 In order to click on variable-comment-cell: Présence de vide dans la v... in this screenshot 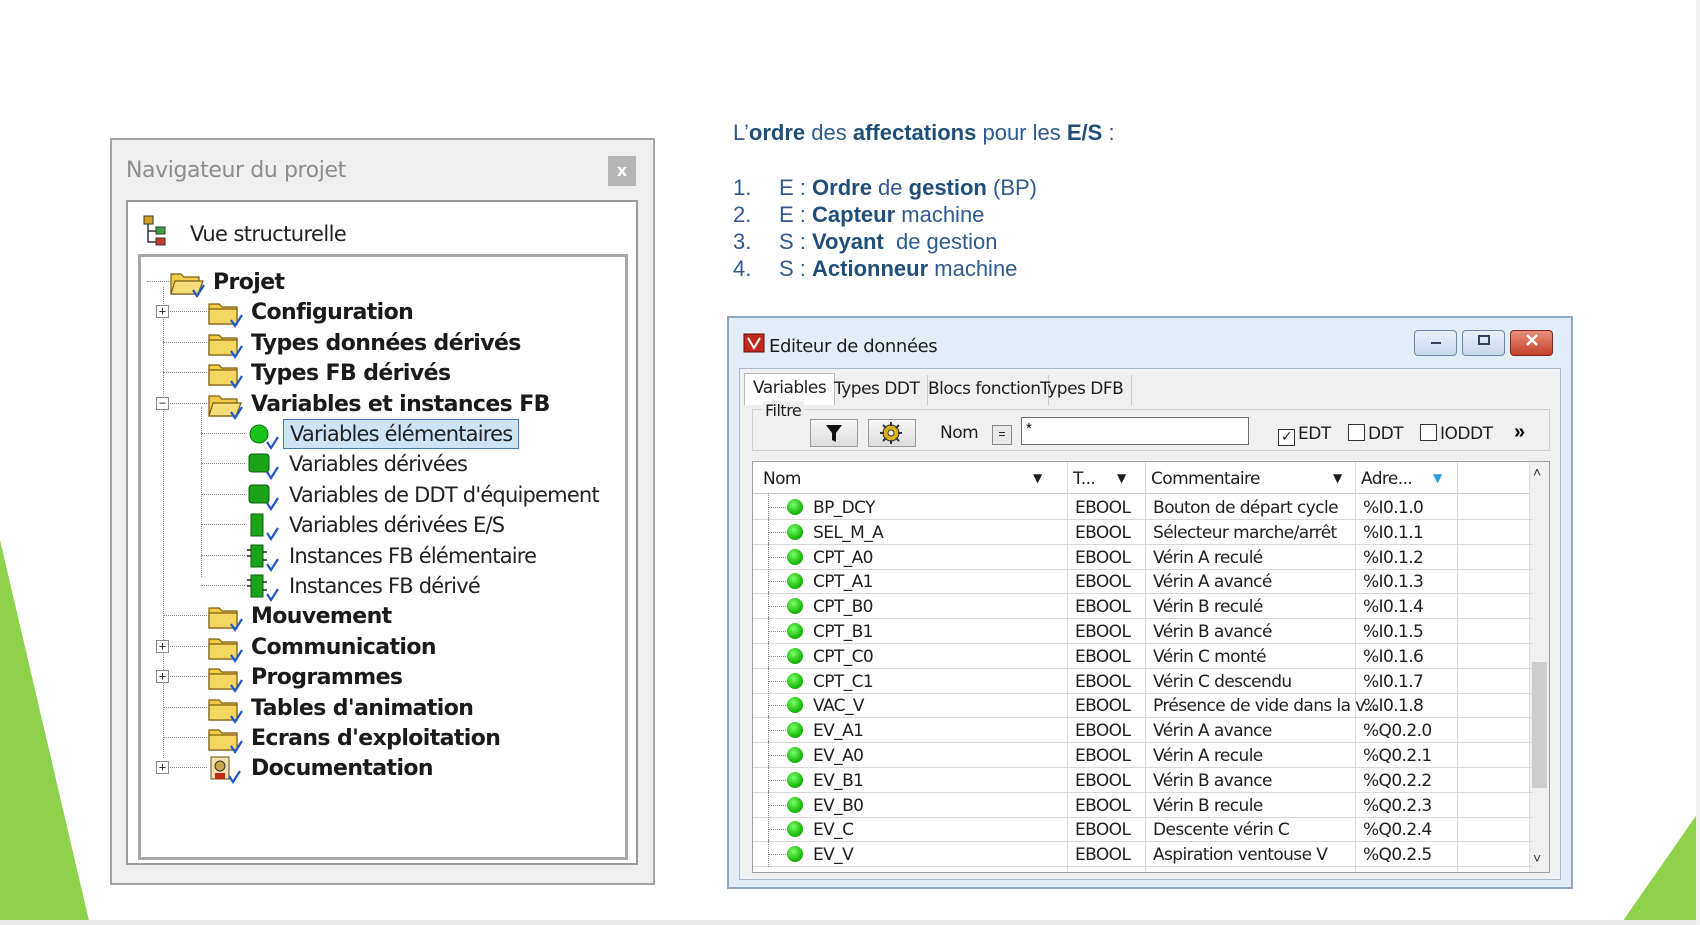, I will do `click(1265, 706)`.